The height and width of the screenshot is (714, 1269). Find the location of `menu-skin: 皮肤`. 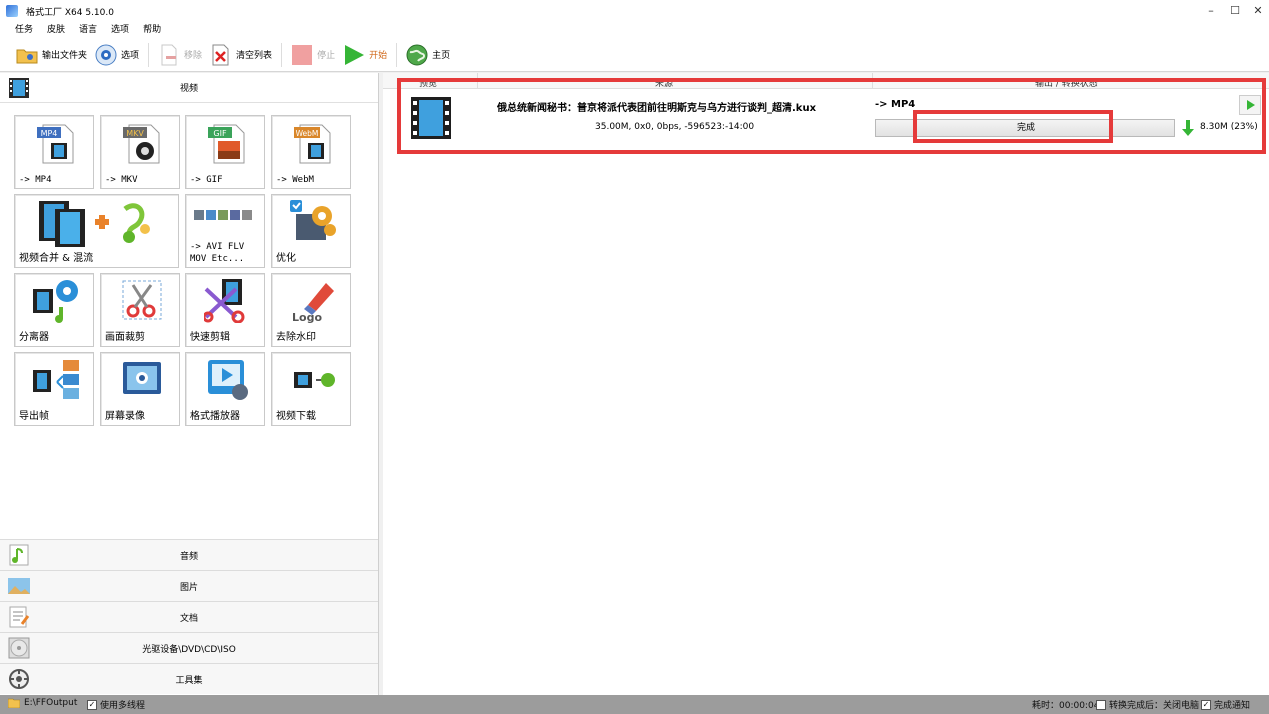

menu-skin: 皮肤 is located at coordinates (56, 30).